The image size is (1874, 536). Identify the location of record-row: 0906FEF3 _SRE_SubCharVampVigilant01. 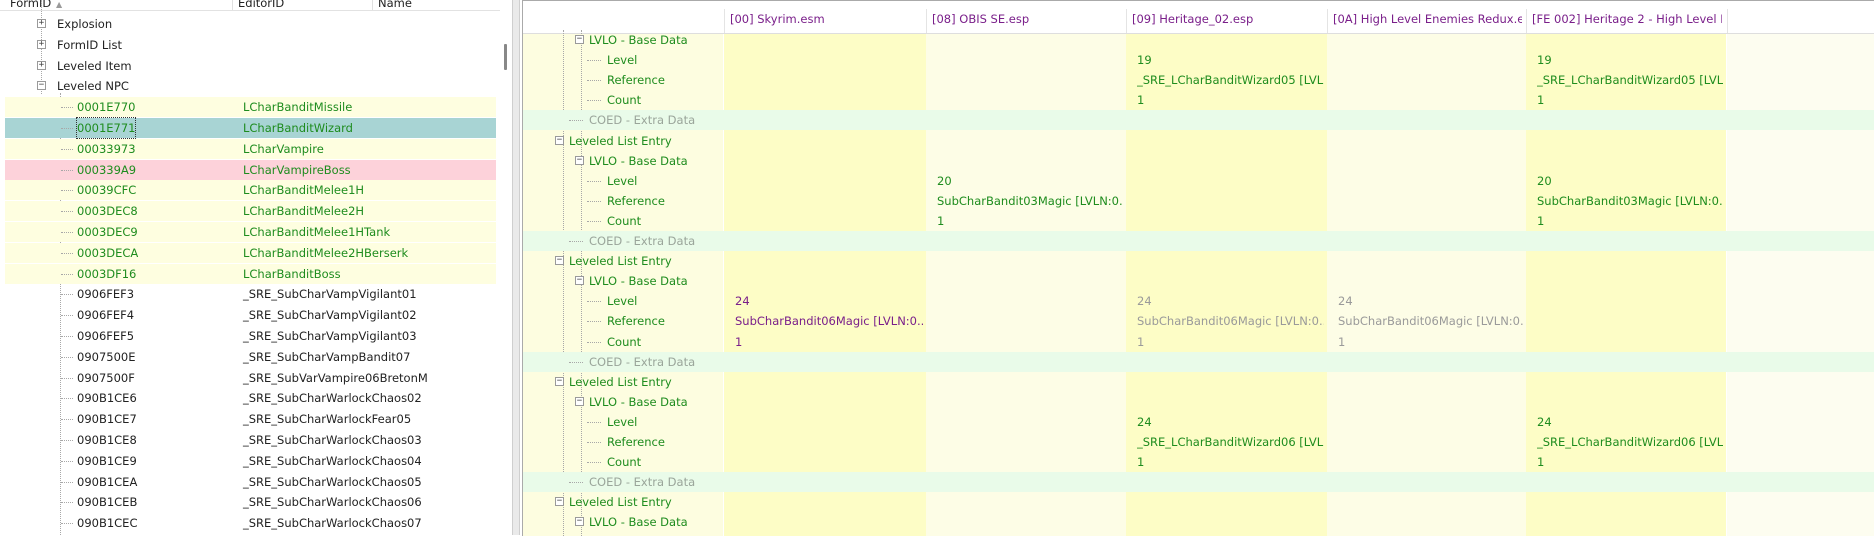
(250, 294).